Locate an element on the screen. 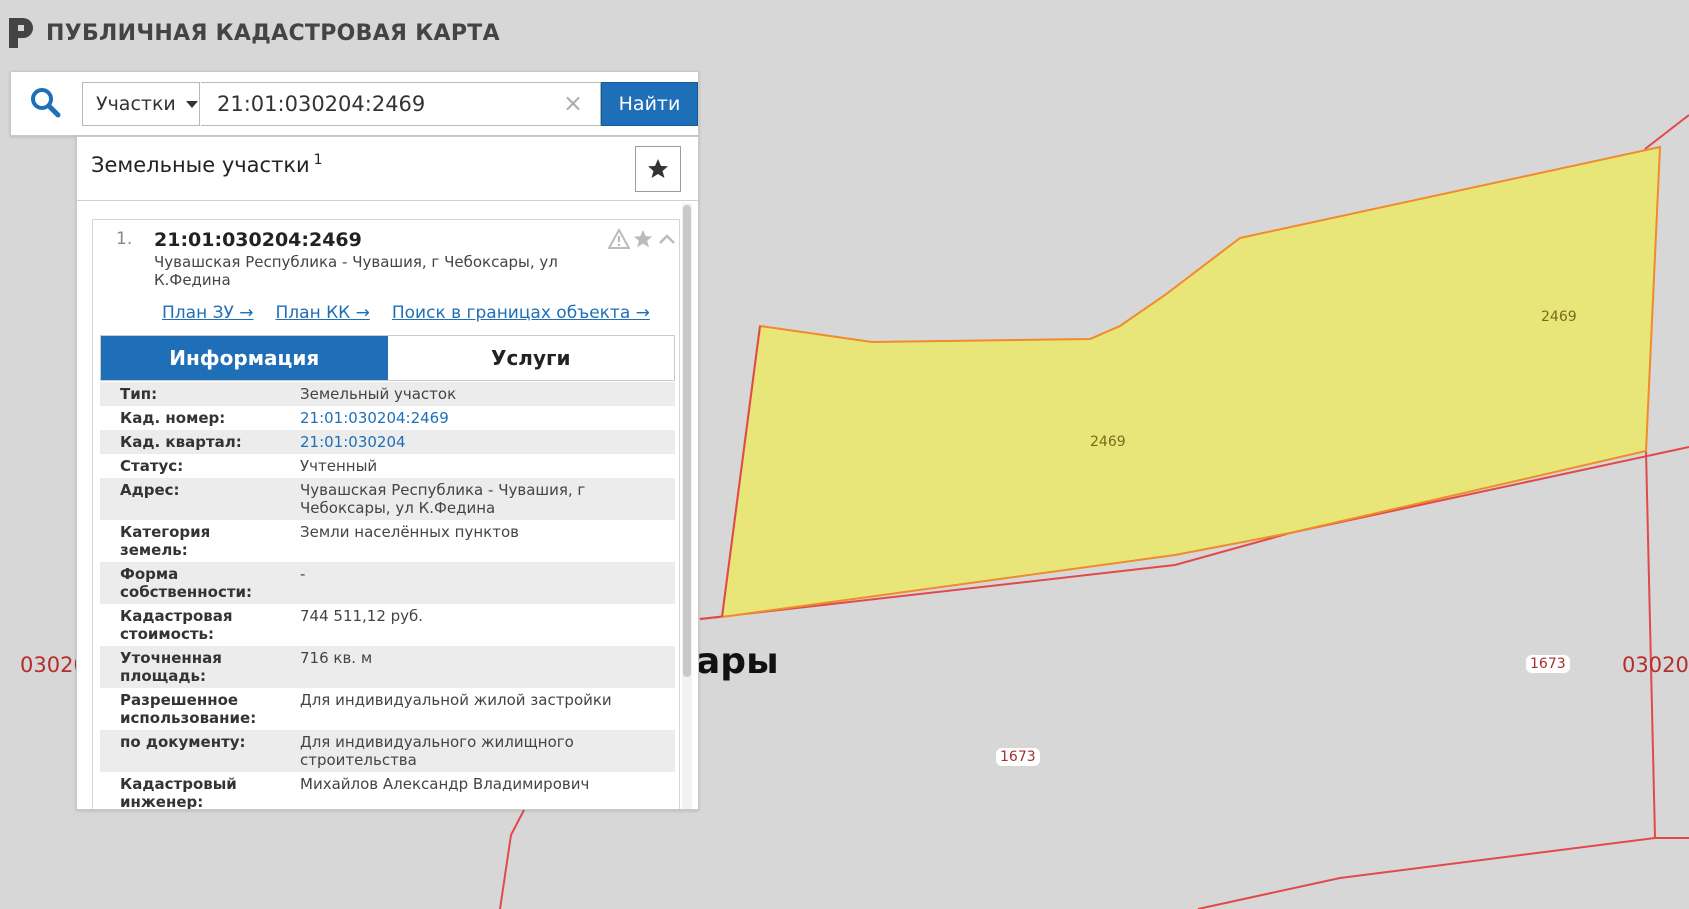 This screenshot has width=1689, height=909. row-key: Категория земель: is located at coordinates (165, 541).